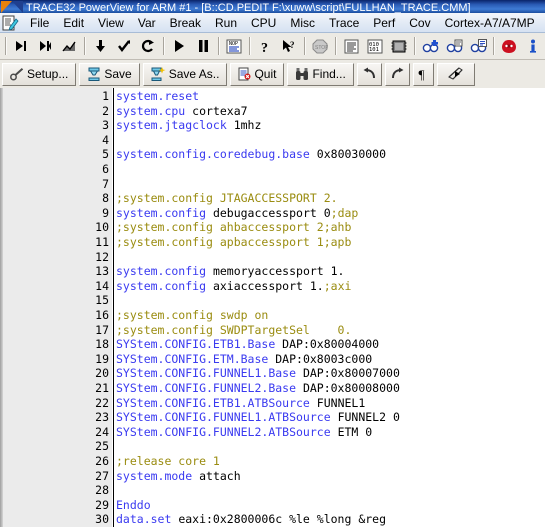 The image size is (545, 527). I want to click on stop-icon: STOP, so click(320, 46).